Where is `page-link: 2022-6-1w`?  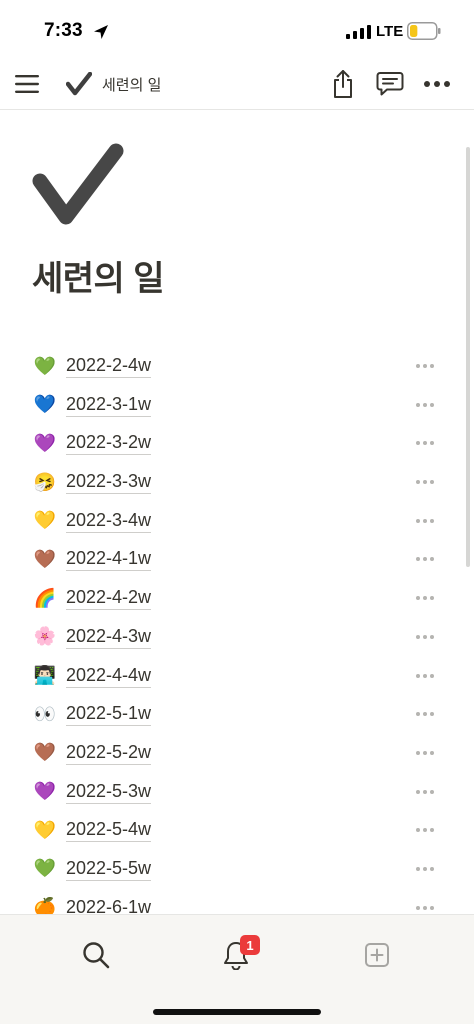
page-link: 2022-6-1w is located at coordinates (108, 905).